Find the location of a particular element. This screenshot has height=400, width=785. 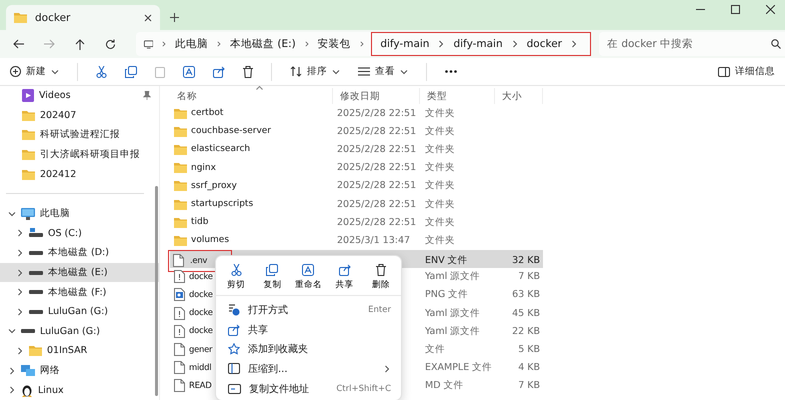

tree-item: 本地磁盘 (D:) is located at coordinates (78, 253).